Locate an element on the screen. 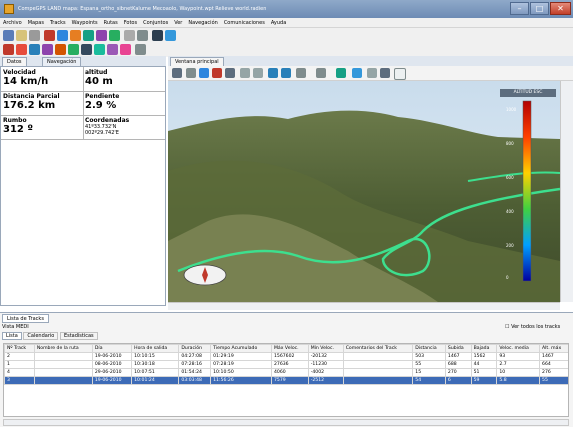 The width and height of the screenshot is (573, 427). maximize-button: □ is located at coordinates (539, 8).